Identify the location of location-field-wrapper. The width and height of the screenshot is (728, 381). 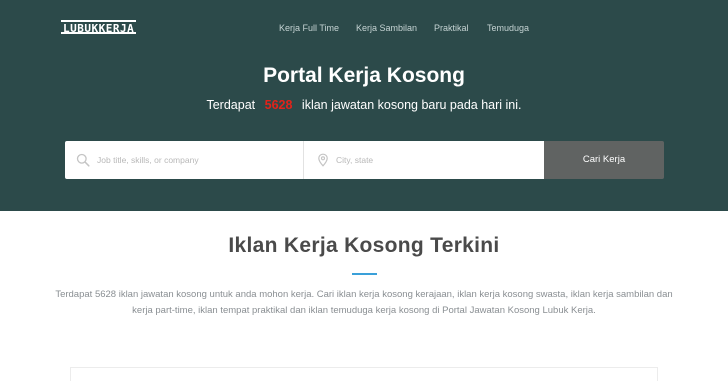
(424, 160).